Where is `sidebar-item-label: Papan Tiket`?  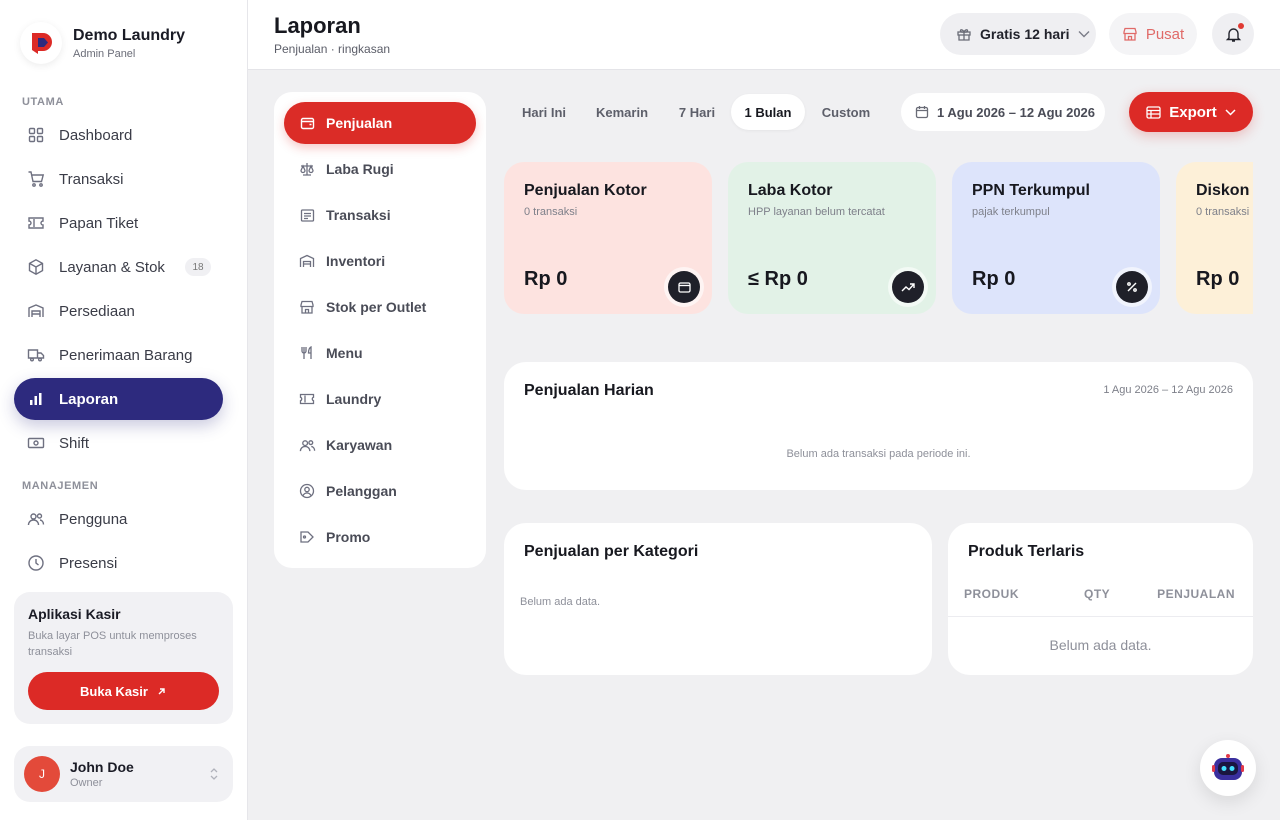 sidebar-item-label: Papan Tiket is located at coordinates (99, 223).